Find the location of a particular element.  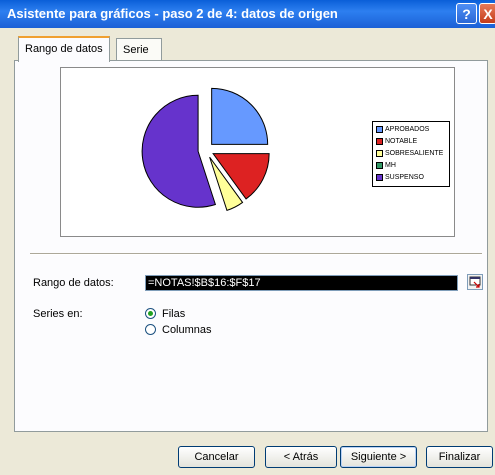

legend-label: SOBRESALIENTE is located at coordinates (414, 153).